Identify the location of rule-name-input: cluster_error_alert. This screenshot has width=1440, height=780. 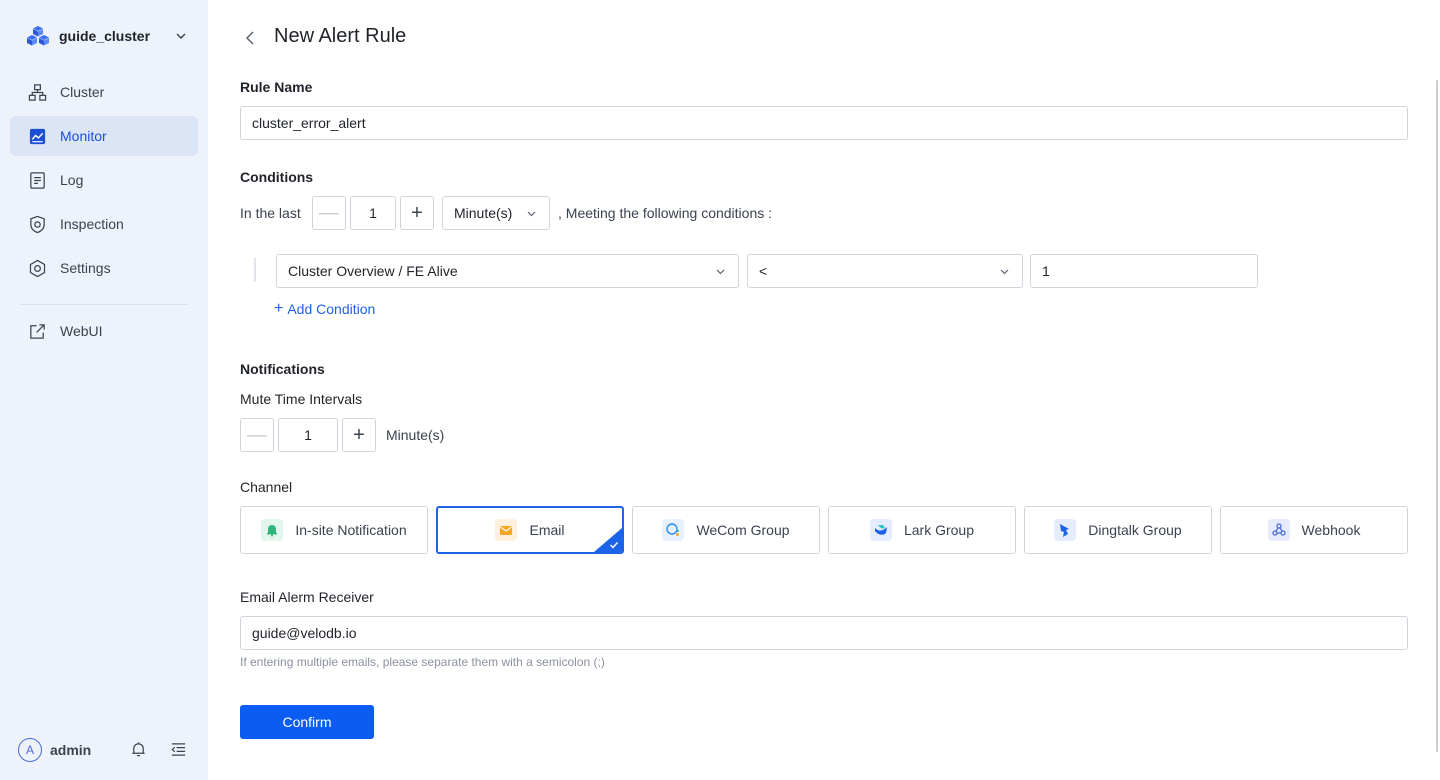
(824, 123).